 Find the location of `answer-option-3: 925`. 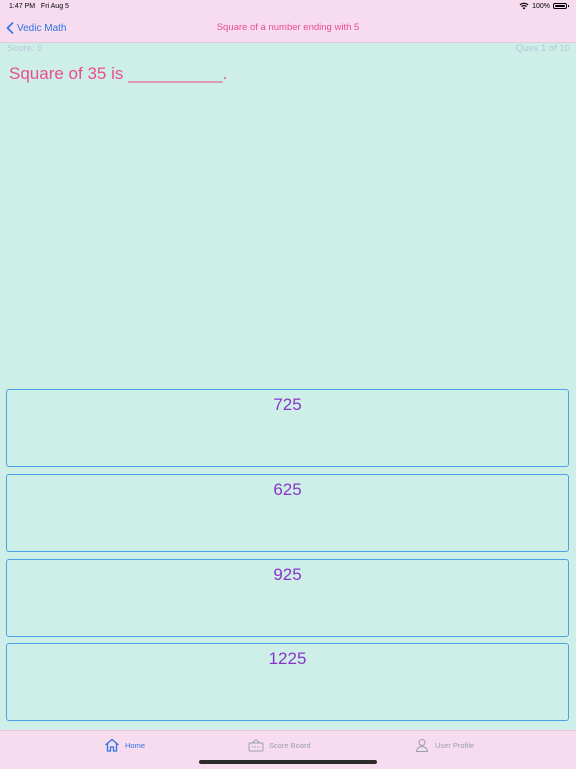

answer-option-3: 925 is located at coordinates (287, 598).